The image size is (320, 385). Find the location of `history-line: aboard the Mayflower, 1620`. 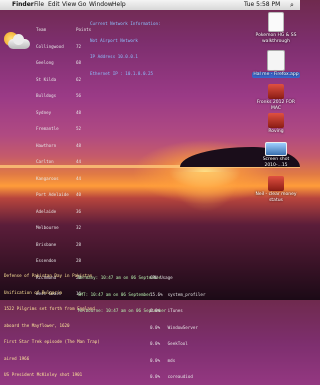

history-line: aboard the Mayflower, 1620 is located at coordinates (37, 325).